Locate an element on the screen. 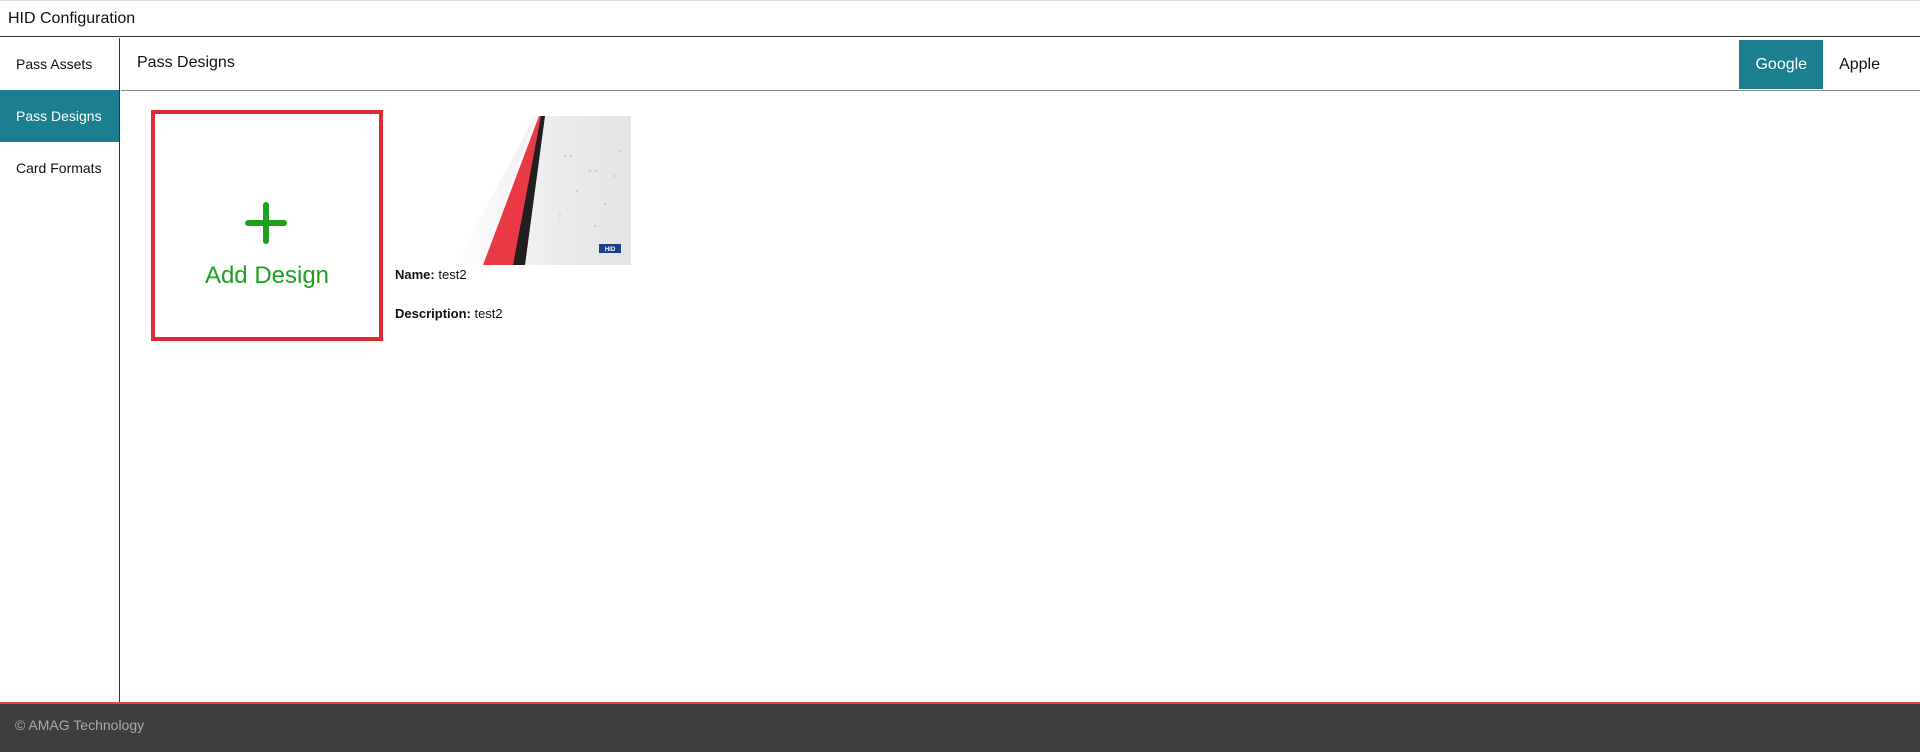 This screenshot has height=752, width=1920. sidebar-item-pass-designs: Pass Designs is located at coordinates (59, 116).